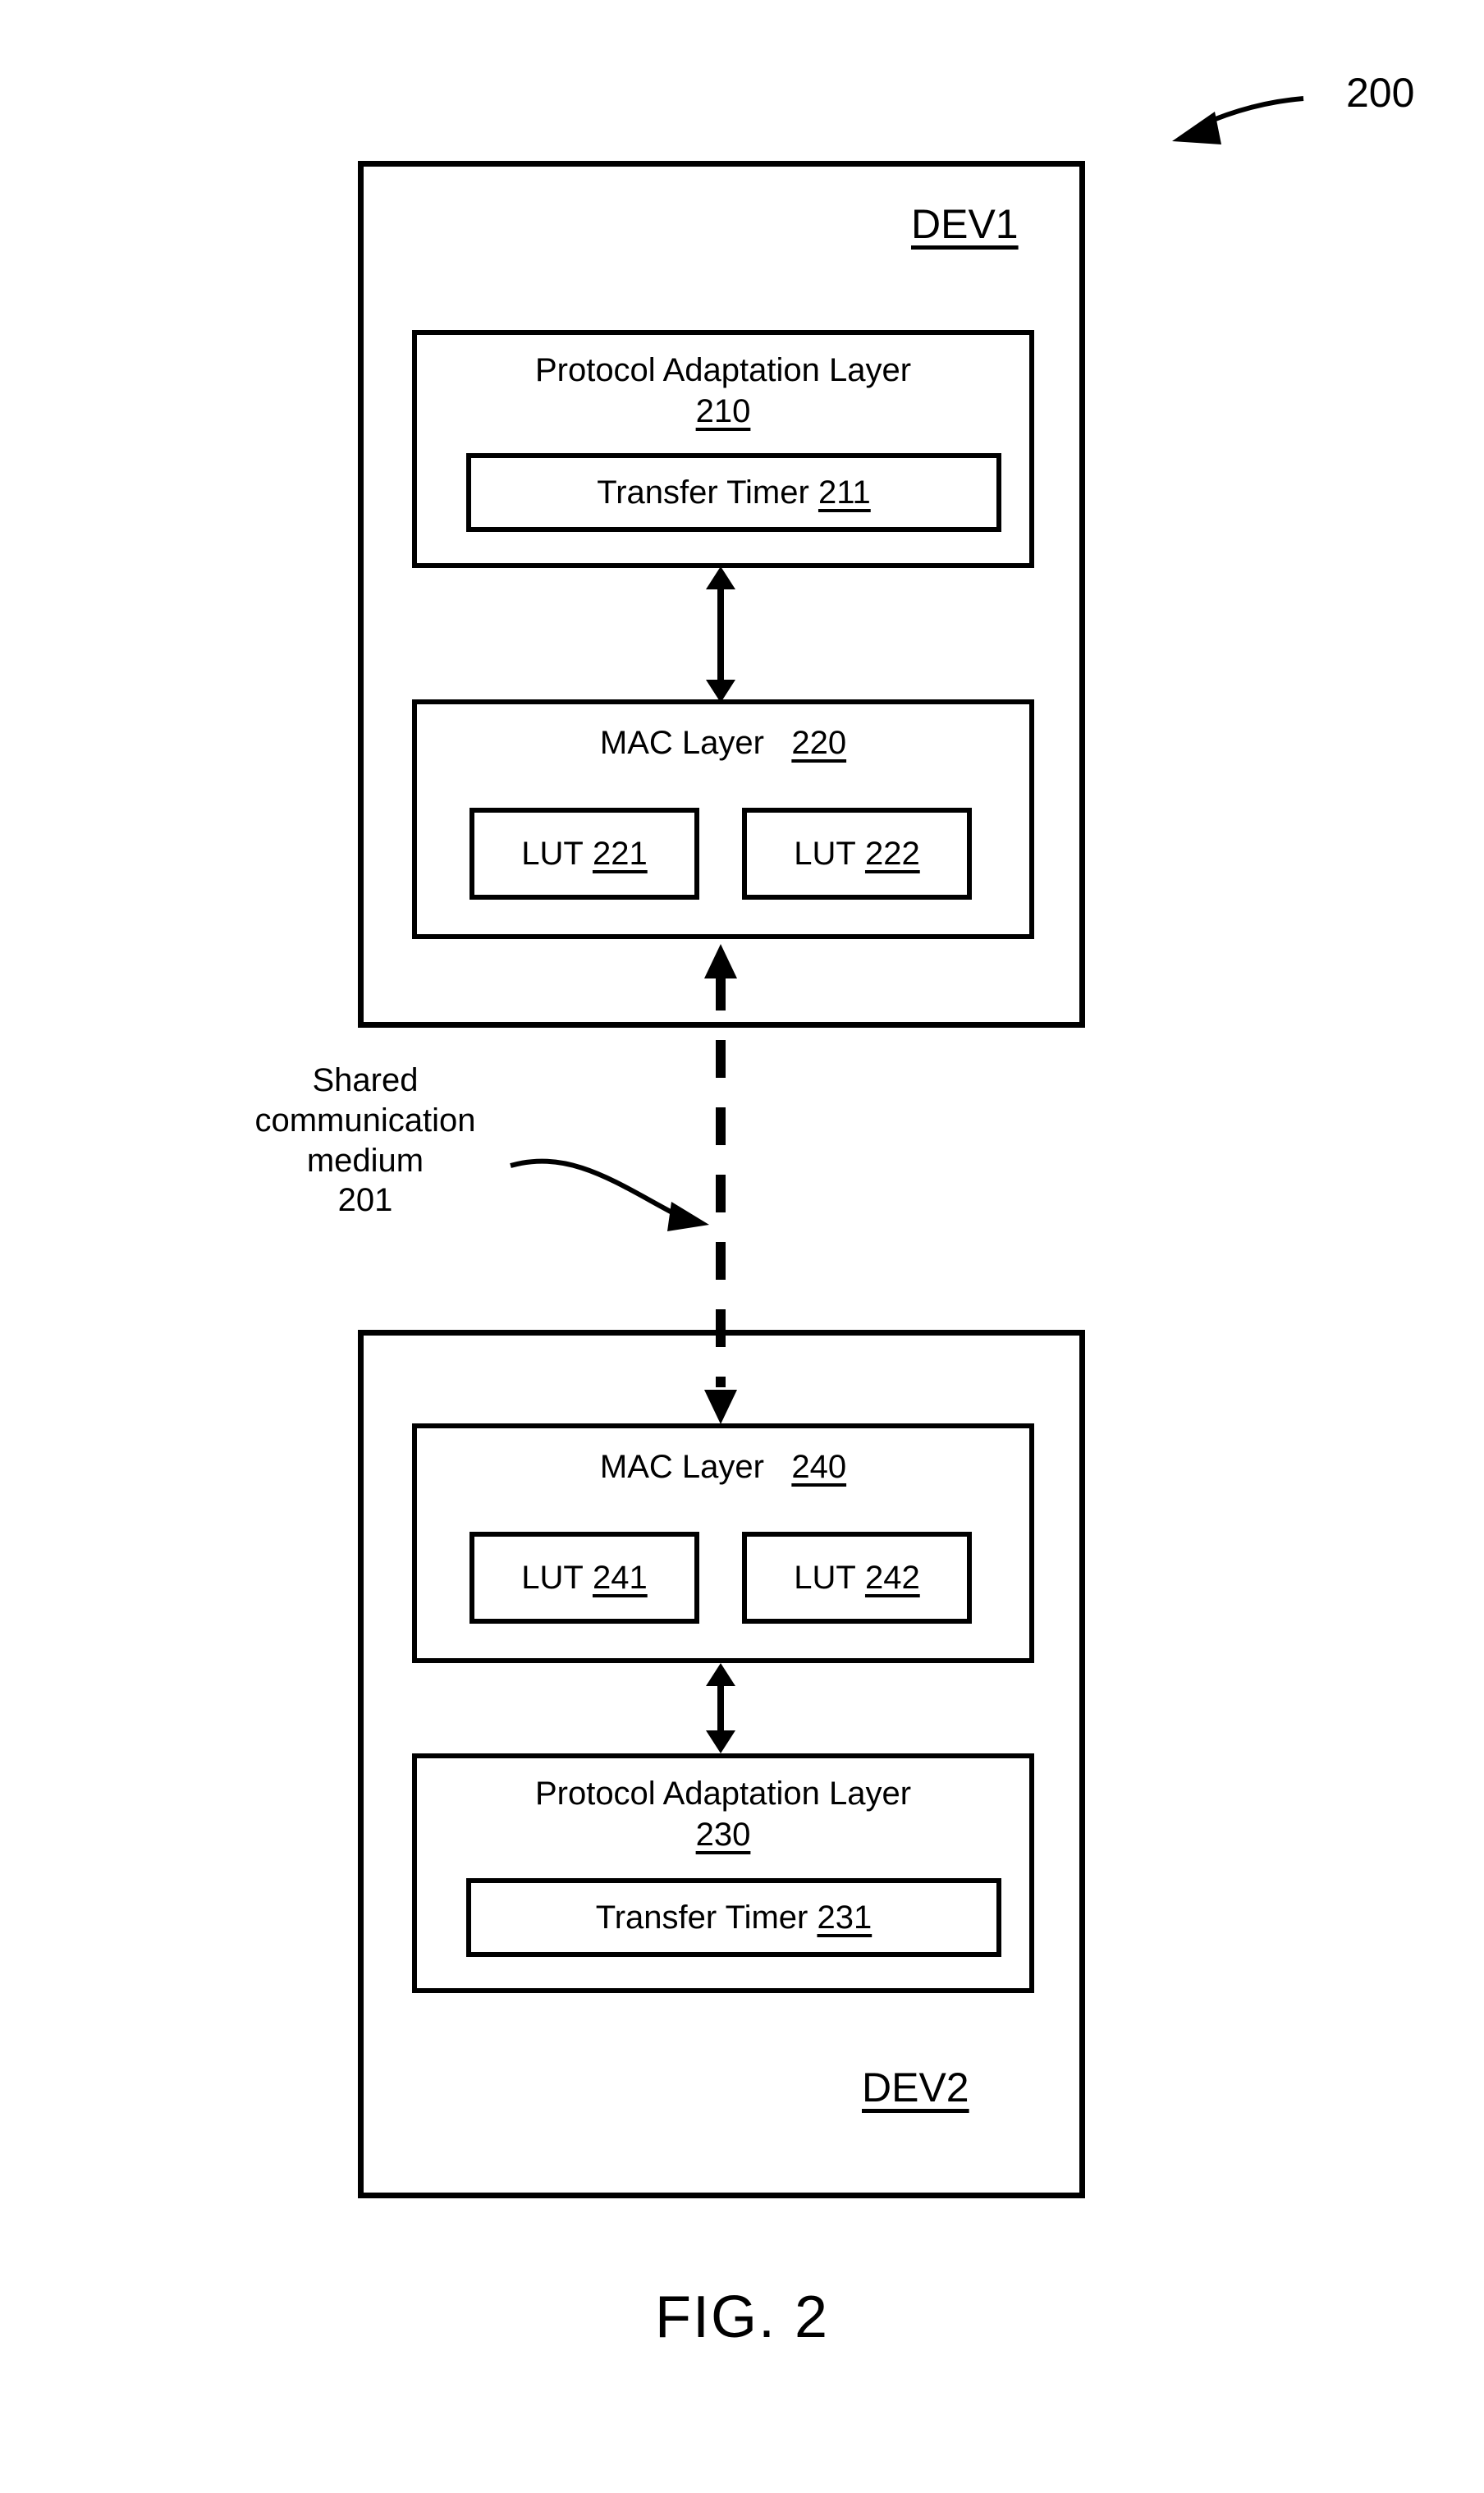 This screenshot has height=2493, width=1484. Describe the element at coordinates (703, 492) in the screenshot. I see `sub-box-label-211: Transfer Timer` at that location.